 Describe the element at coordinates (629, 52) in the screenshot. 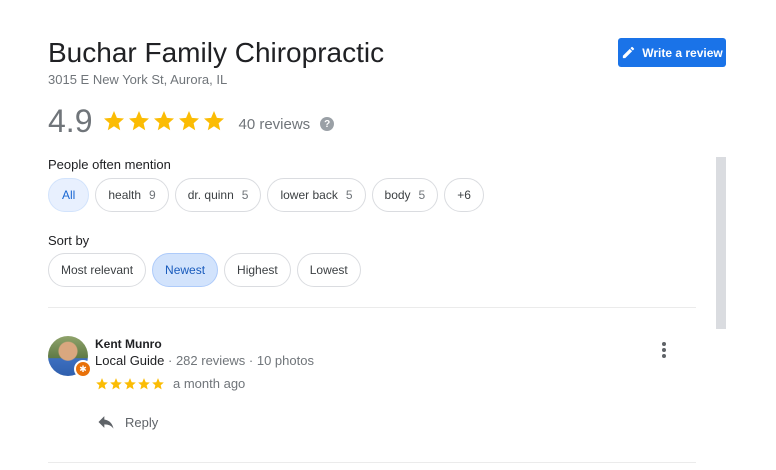

I see `pencil-icon` at that location.